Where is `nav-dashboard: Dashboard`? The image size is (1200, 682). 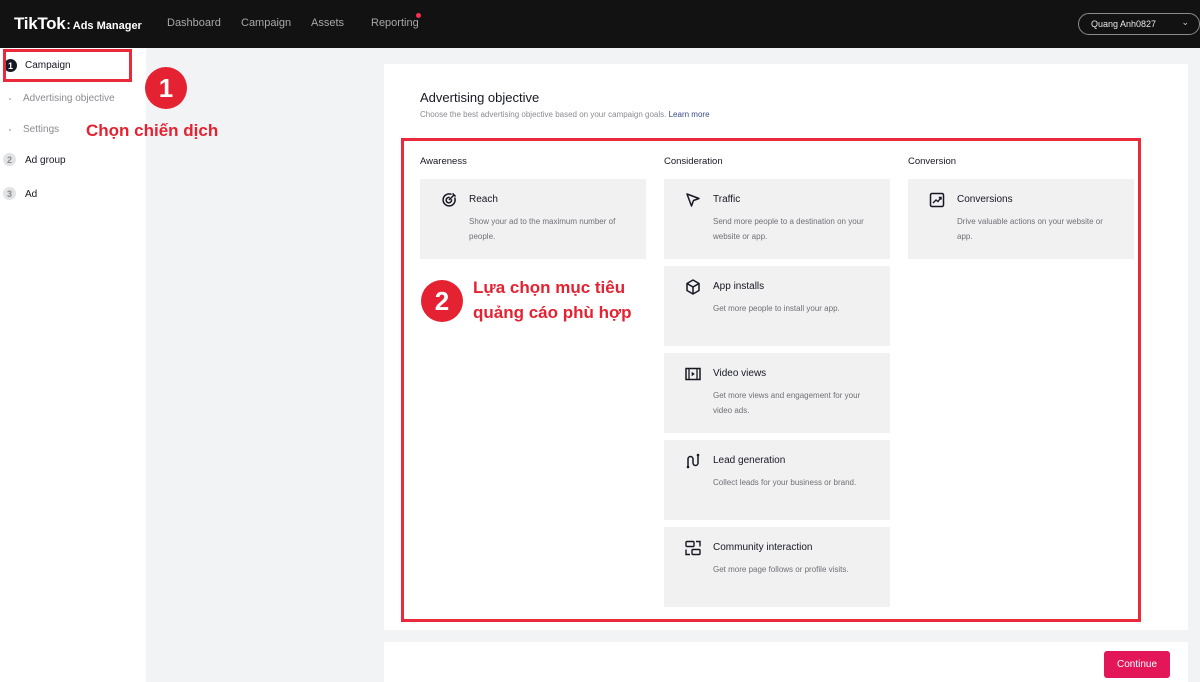 nav-dashboard: Dashboard is located at coordinates (194, 23).